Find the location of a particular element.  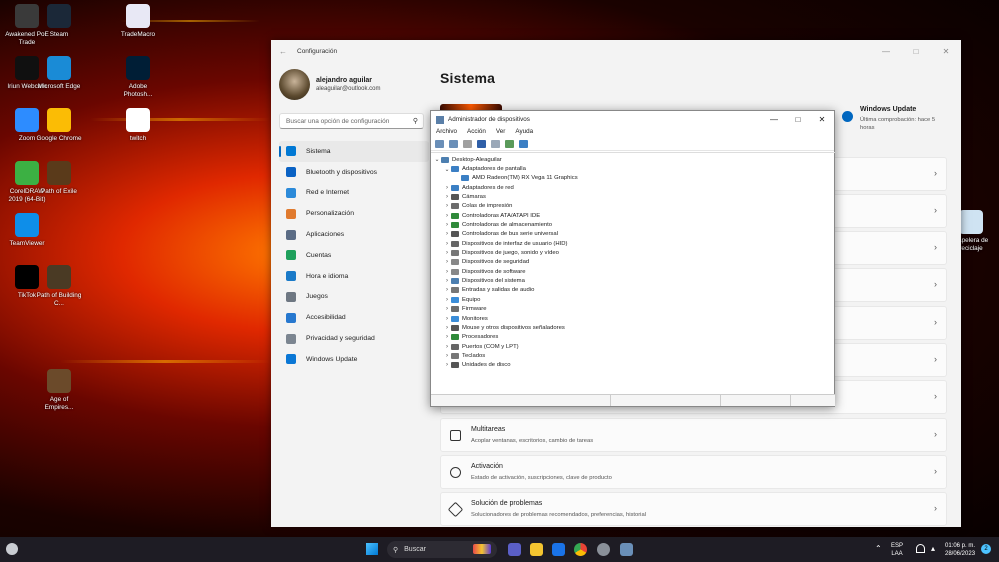

tree-node-gpu: AMD Radeon(TM) RX Vega 11 Graphics is located at coordinates (633, 178).